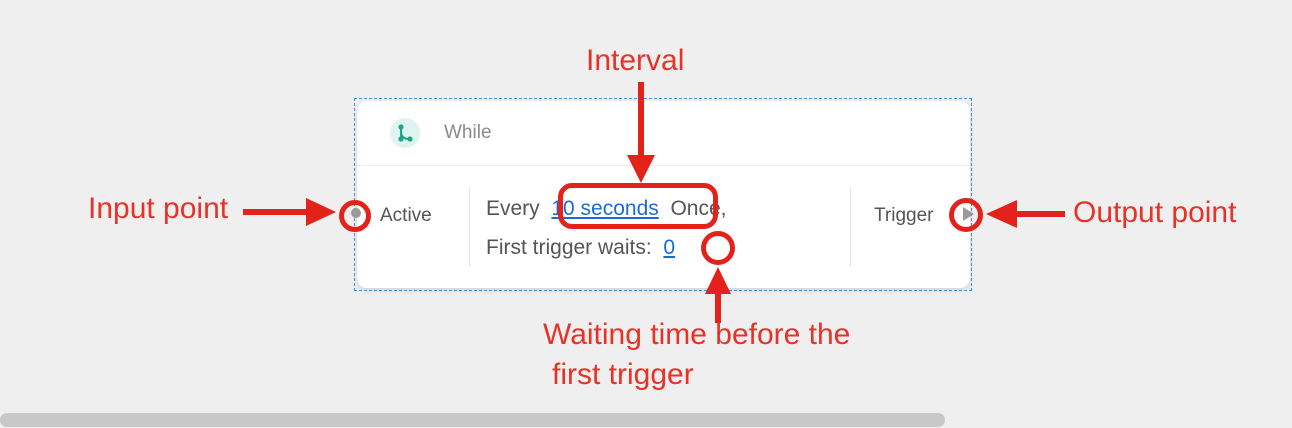 The height and width of the screenshot is (428, 1292). Describe the element at coordinates (158, 208) in the screenshot. I see `annotation-input-point: Input point` at that location.